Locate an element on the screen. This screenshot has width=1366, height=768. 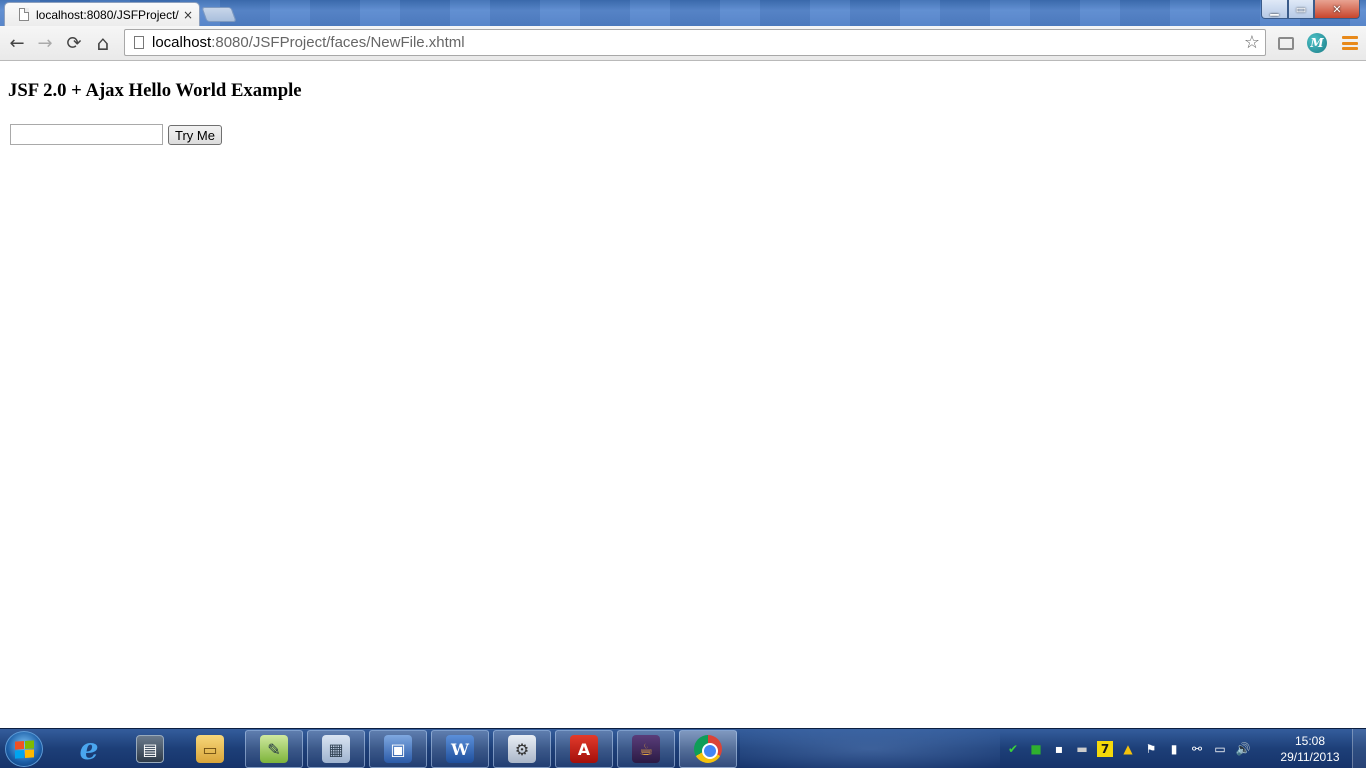
start-button is located at coordinates (24, 749).